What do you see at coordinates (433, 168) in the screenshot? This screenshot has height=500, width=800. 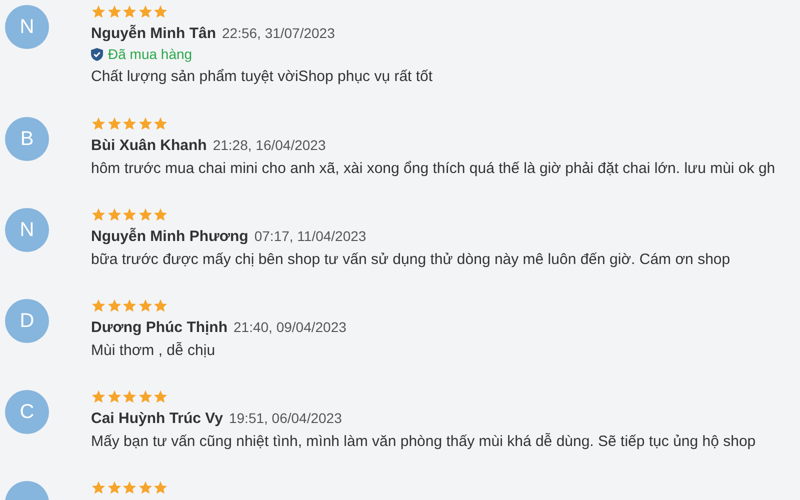 I see `review-text: hôm trước mua chai mini cho anh xã, xài xong ổng thích quá thế là giờ phải đặt chai lớn. lưu mùi ok gh` at bounding box center [433, 168].